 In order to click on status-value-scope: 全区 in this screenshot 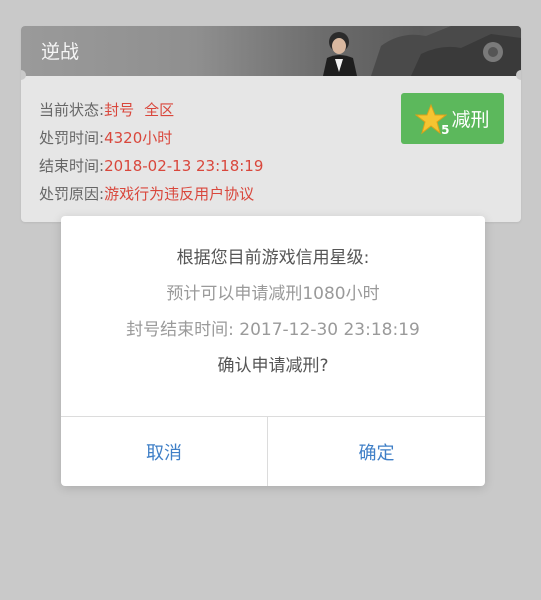, I will do `click(159, 110)`.